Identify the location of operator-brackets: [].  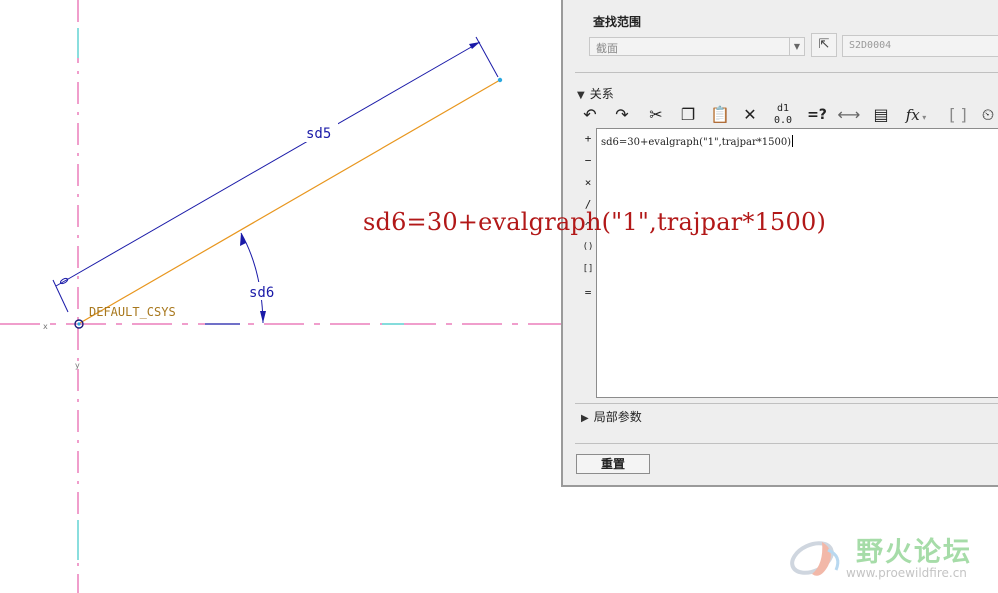
(588, 269).